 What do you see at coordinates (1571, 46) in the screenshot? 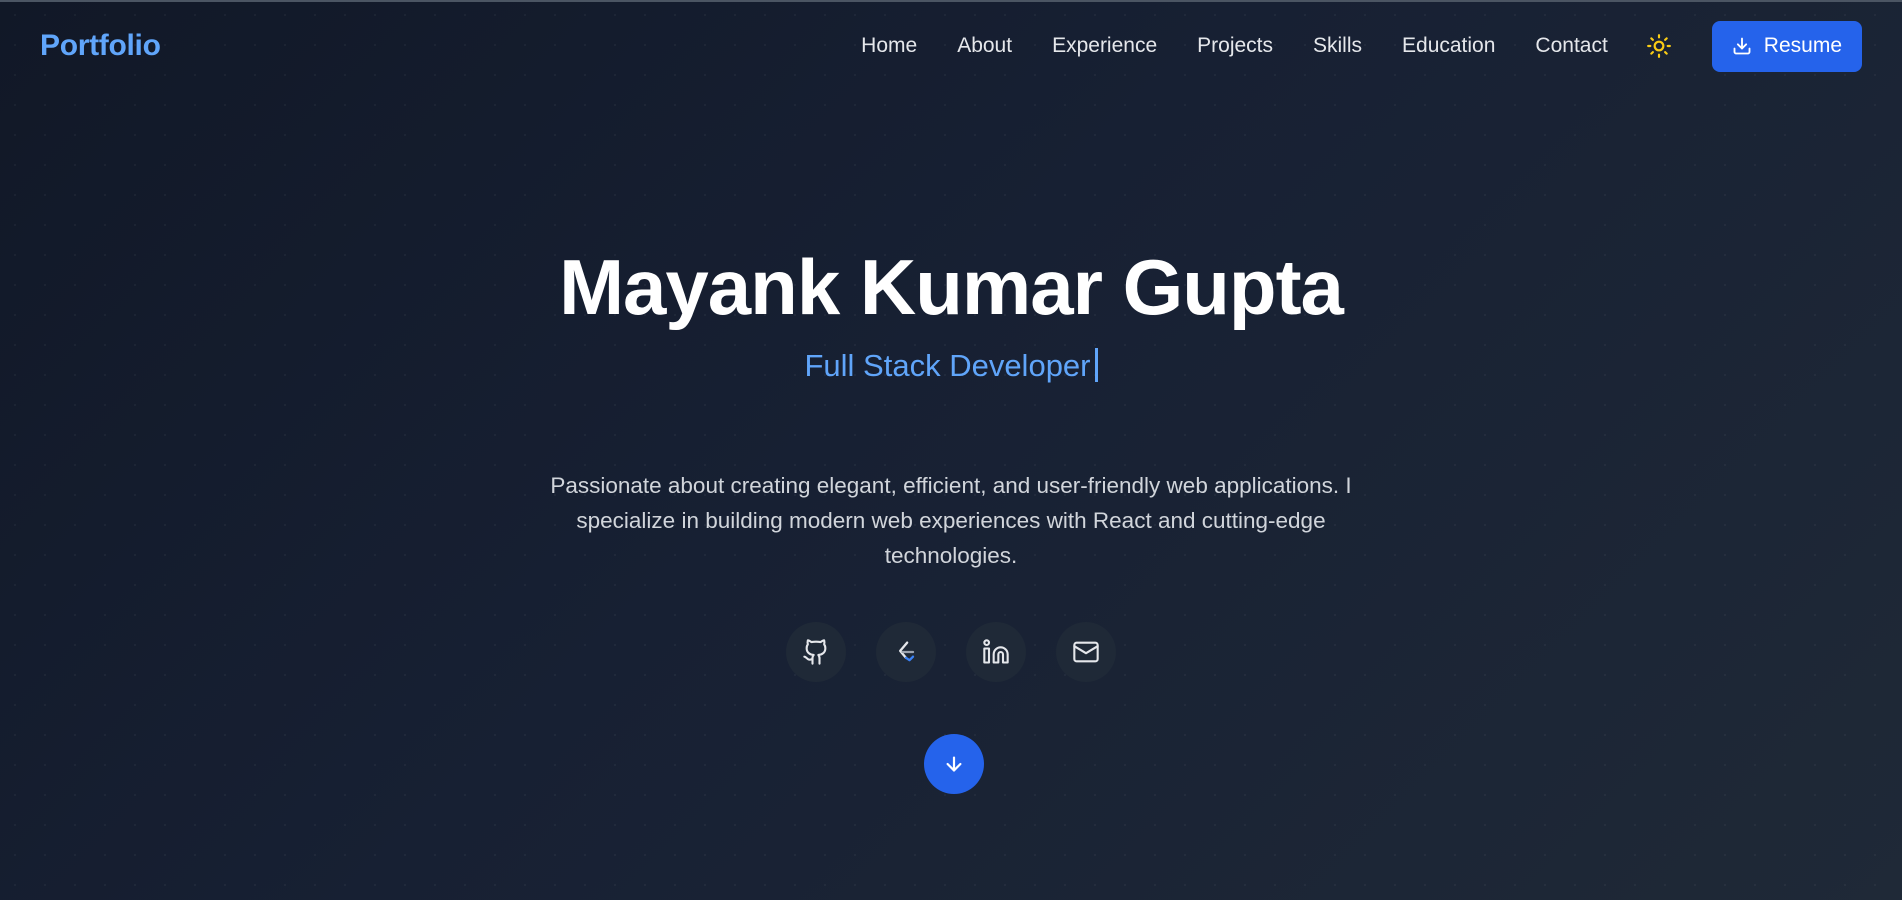
I see `nav-link-contact: Contact` at bounding box center [1571, 46].